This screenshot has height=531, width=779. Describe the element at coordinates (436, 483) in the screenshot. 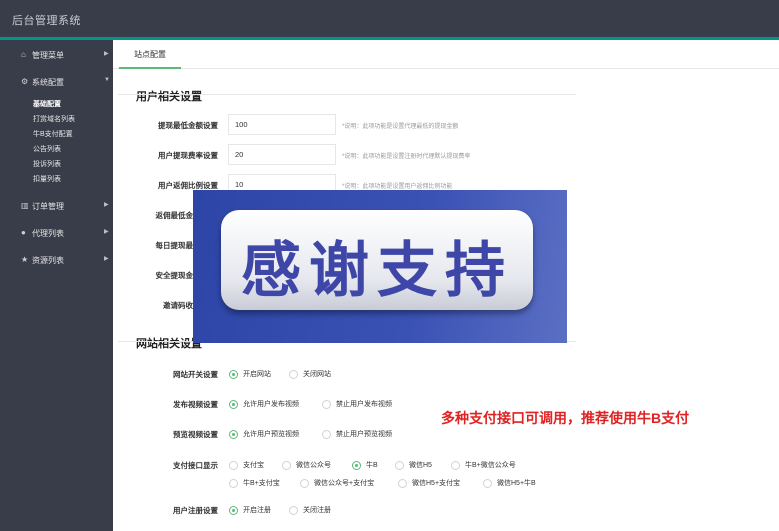

I see `radio-label: 微信H5+支付宝` at that location.